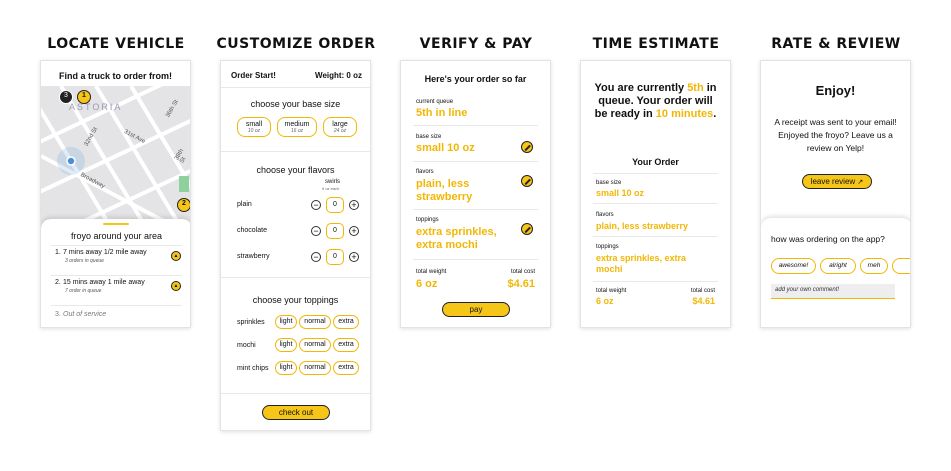 The image size is (951, 471). Describe the element at coordinates (427, 284) in the screenshot. I see `weight-value: 6 oz` at that location.